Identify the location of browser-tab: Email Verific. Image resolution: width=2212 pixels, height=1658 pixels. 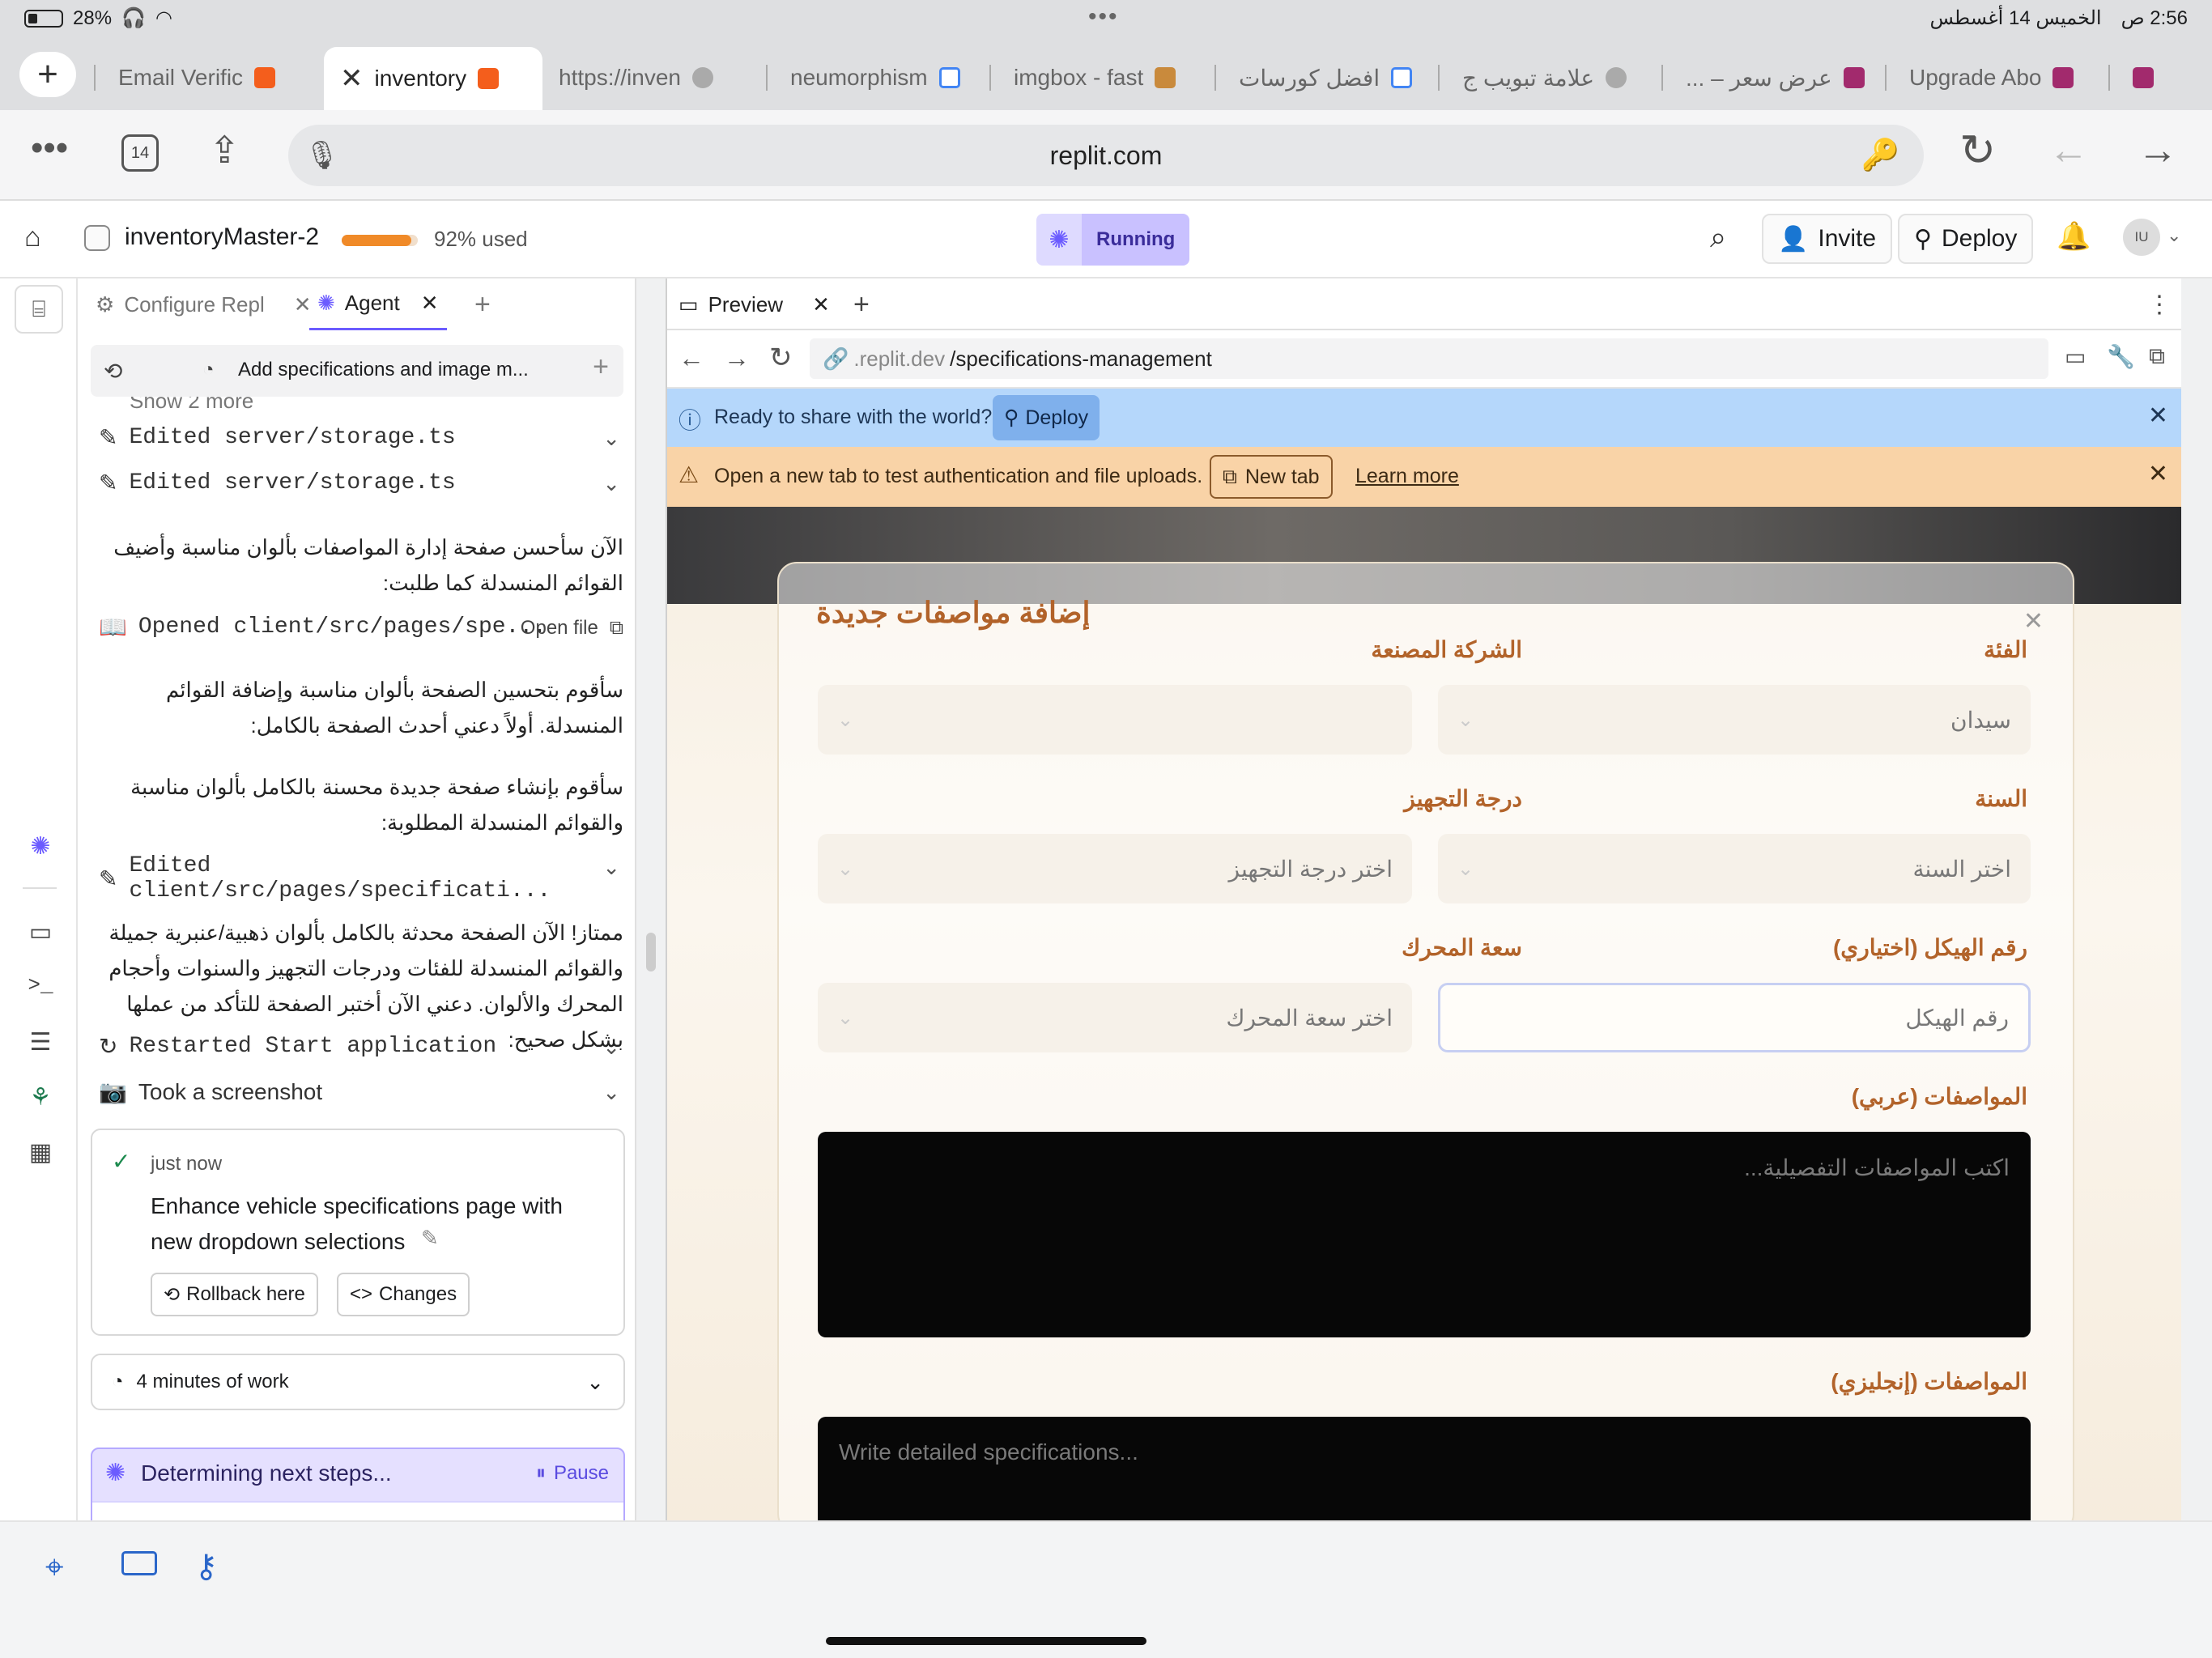
(202, 77).